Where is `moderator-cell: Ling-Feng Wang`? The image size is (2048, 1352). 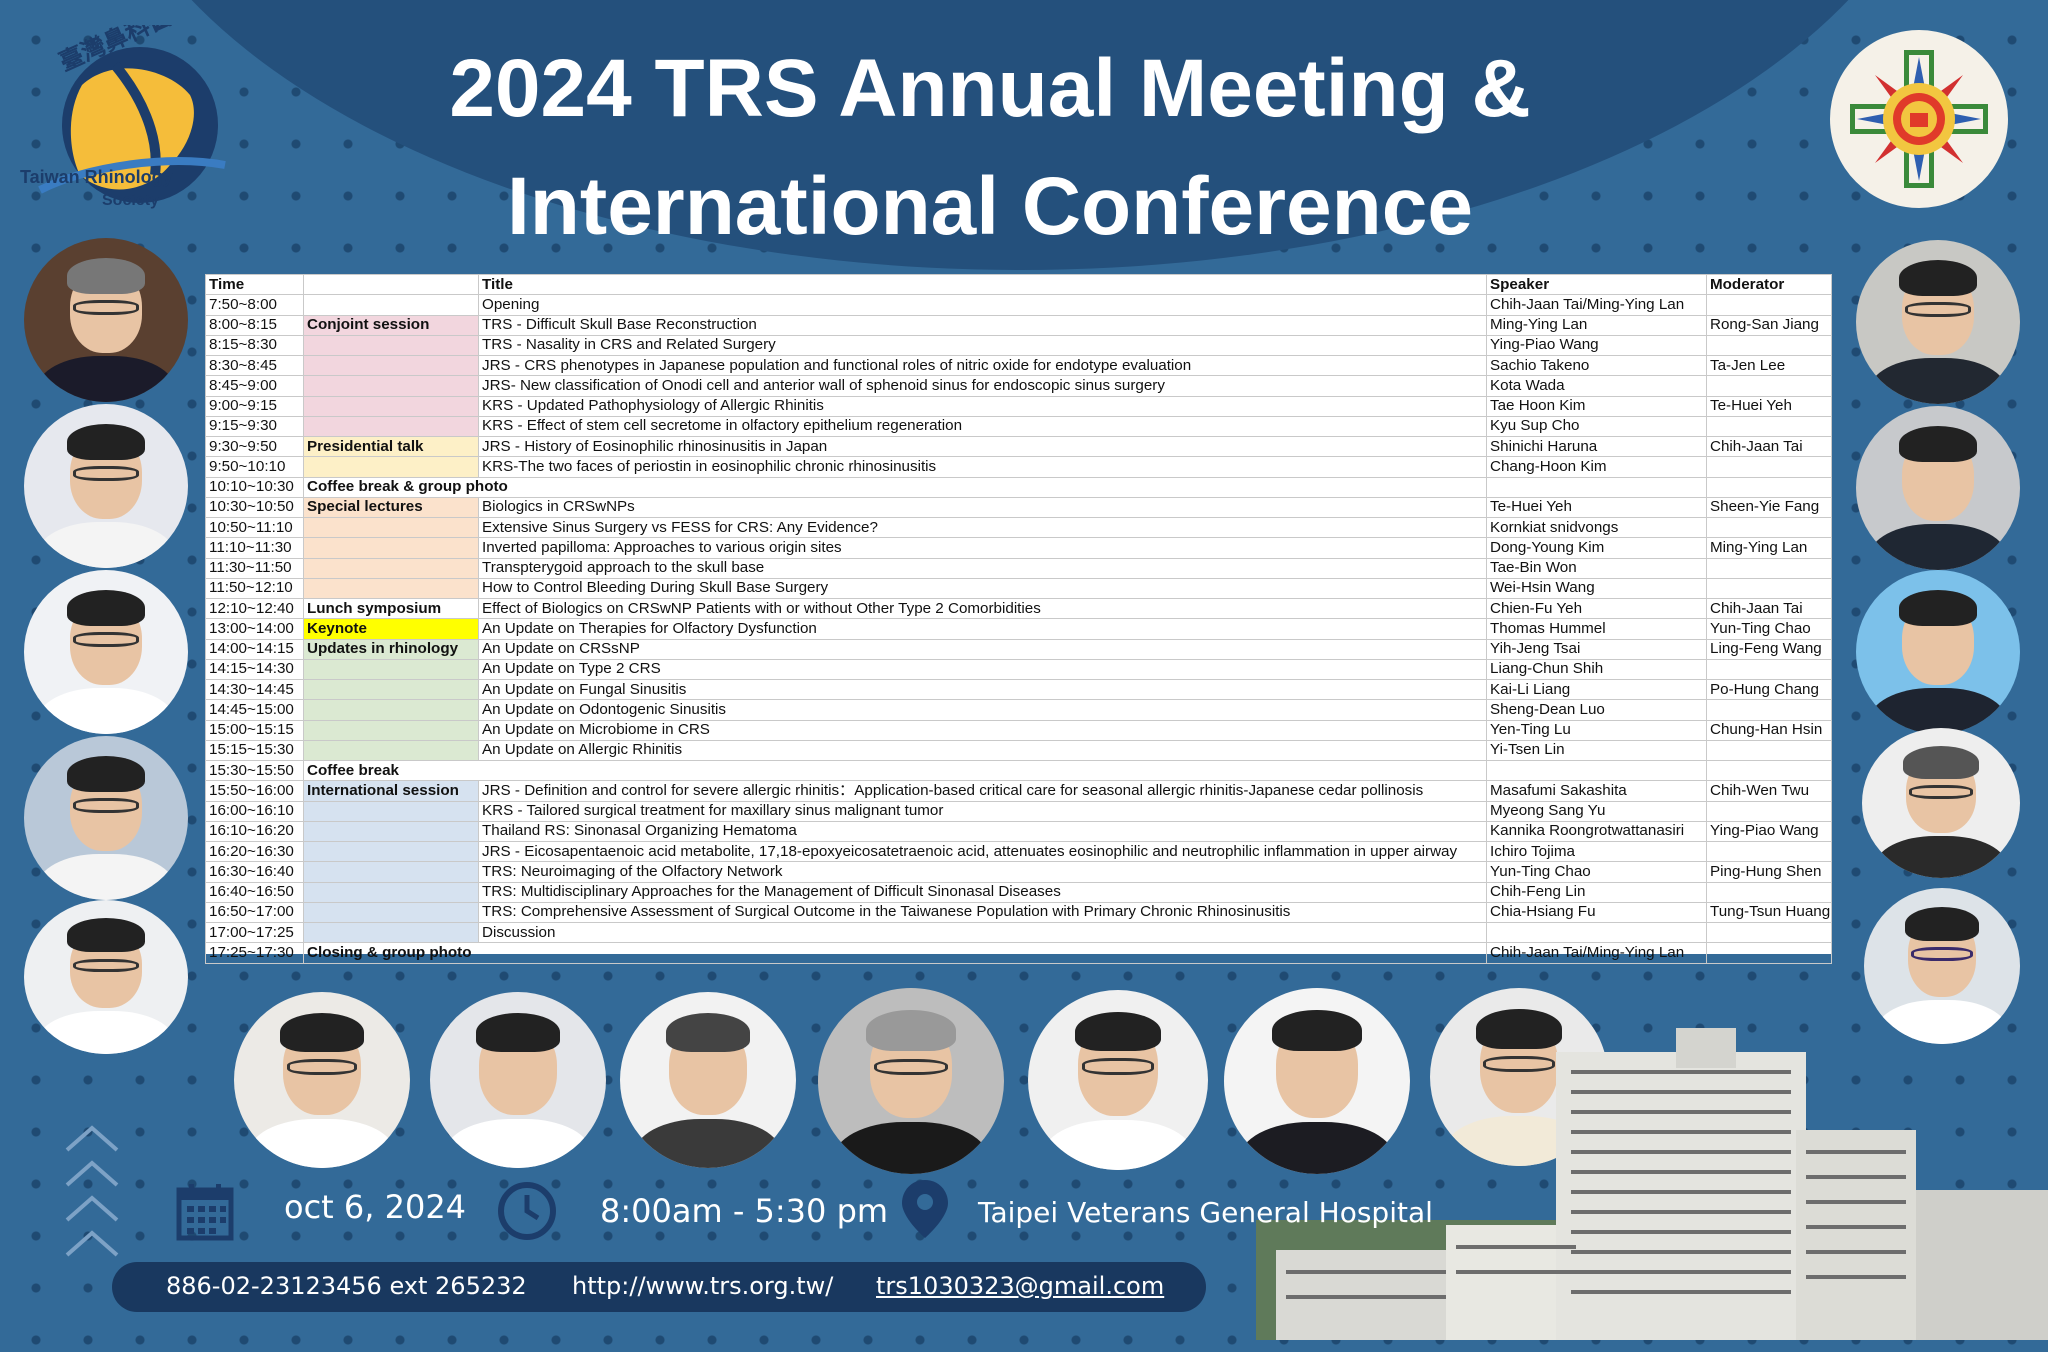
moderator-cell: Ling-Feng Wang is located at coordinates (1769, 649).